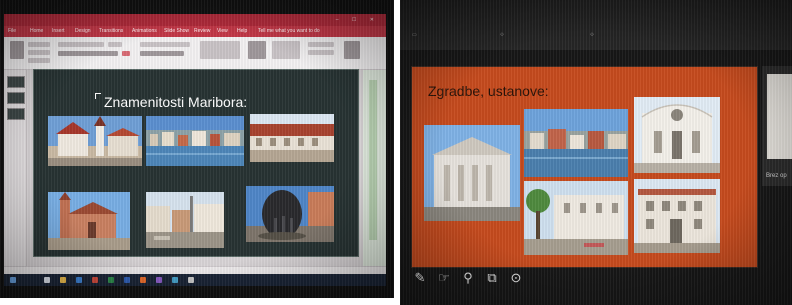 Image resolution: width=792 pixels, height=305 pixels. I want to click on more-options-icon: ⊙, so click(516, 278).